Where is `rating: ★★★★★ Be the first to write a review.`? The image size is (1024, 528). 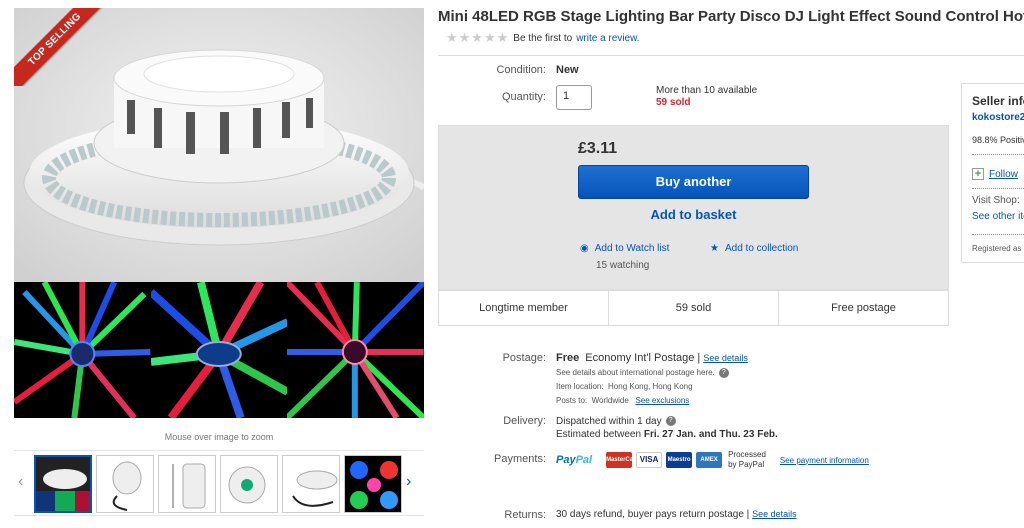
rating: ★★★★★ Be the first to write a review. is located at coordinates (543, 38).